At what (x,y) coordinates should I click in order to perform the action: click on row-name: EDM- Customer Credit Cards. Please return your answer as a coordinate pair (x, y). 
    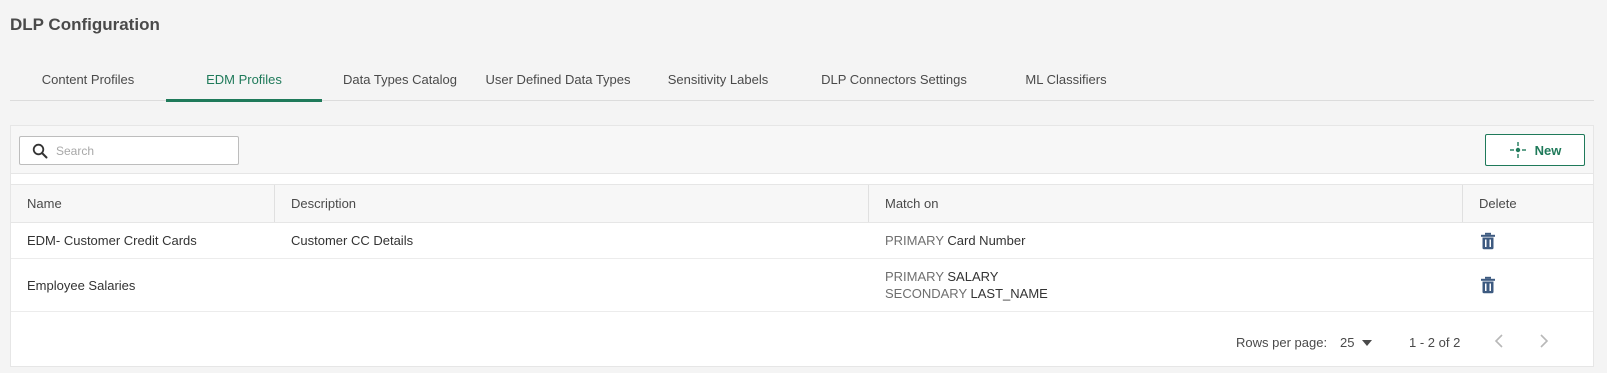
    Looking at the image, I should click on (112, 240).